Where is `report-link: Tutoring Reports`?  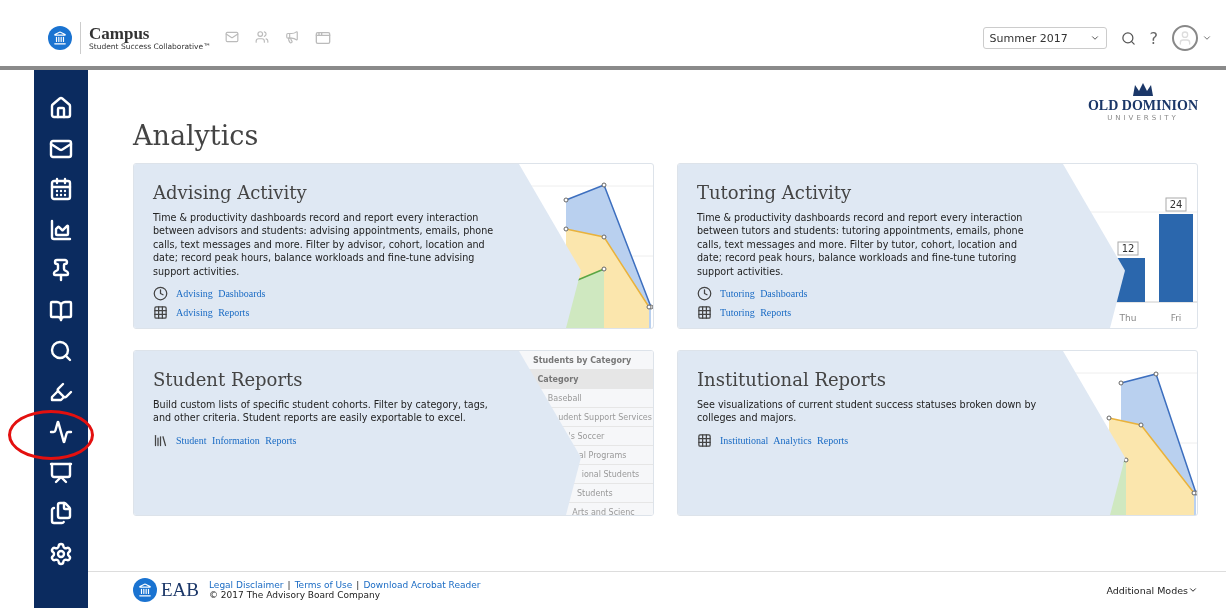
report-link: Tutoring Reports is located at coordinates (756, 313).